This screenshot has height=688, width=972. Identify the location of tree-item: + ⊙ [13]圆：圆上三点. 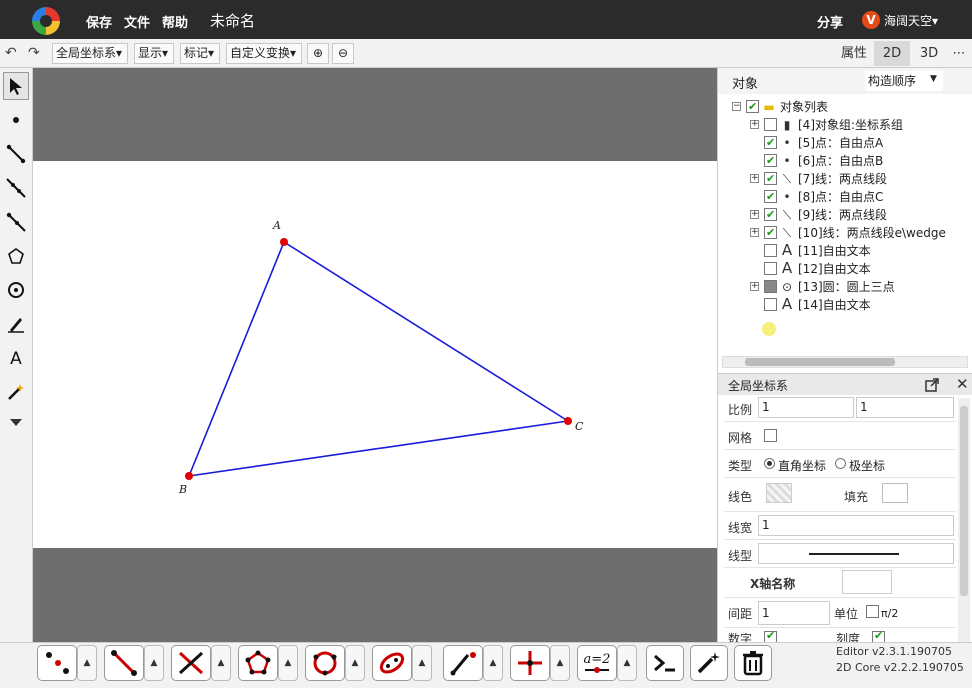
(845, 287).